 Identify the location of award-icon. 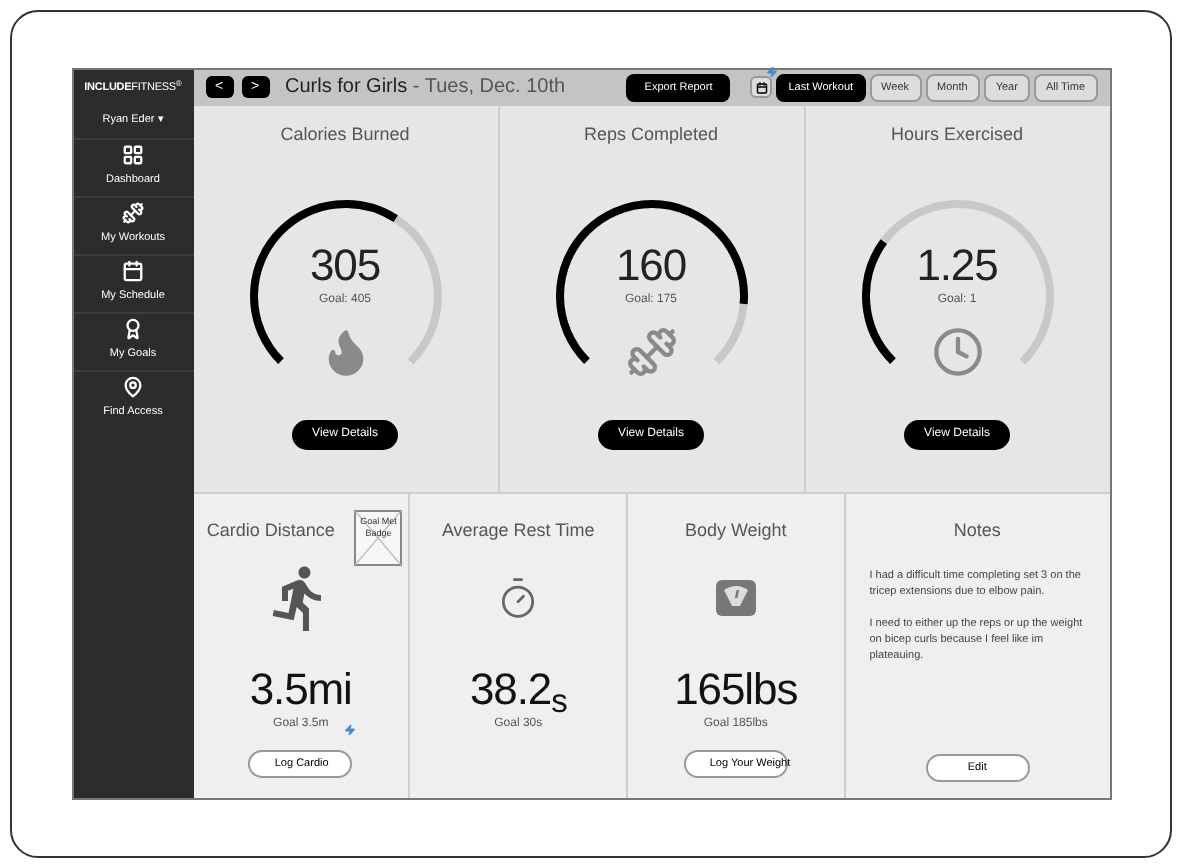
(133, 329).